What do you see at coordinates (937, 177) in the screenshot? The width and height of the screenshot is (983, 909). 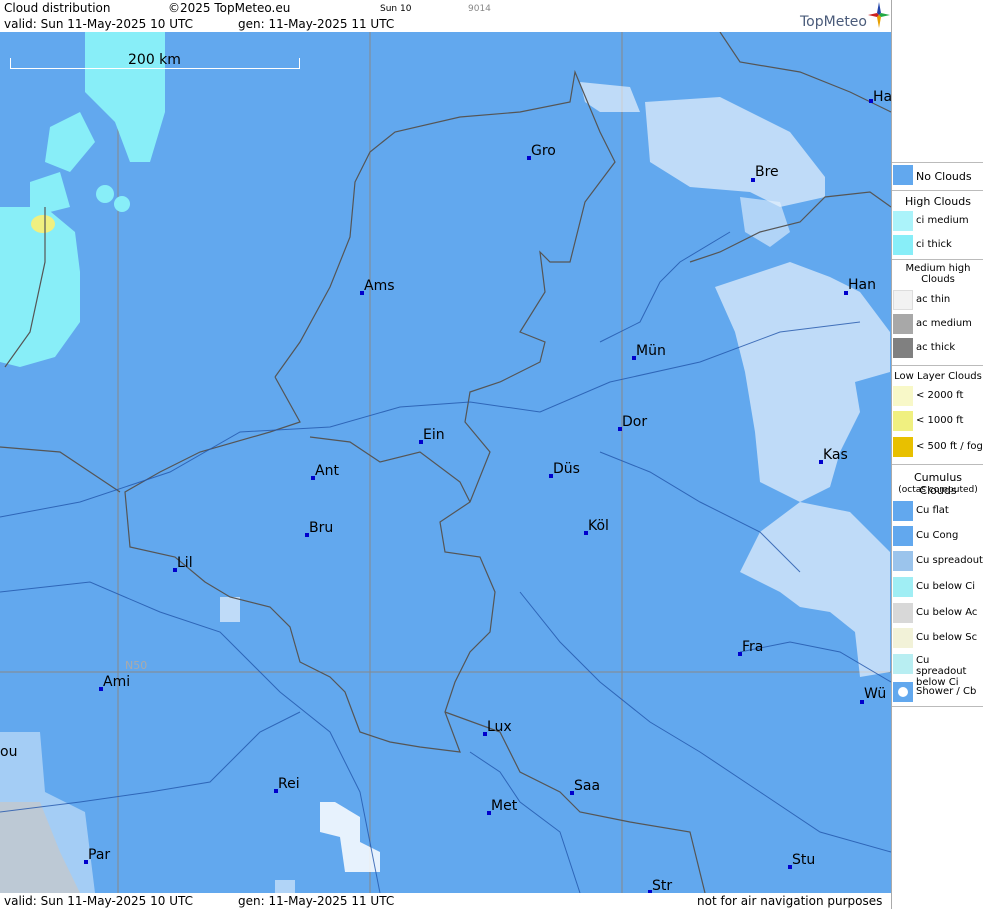 I see `legend-no-clouds: No Clouds` at bounding box center [937, 177].